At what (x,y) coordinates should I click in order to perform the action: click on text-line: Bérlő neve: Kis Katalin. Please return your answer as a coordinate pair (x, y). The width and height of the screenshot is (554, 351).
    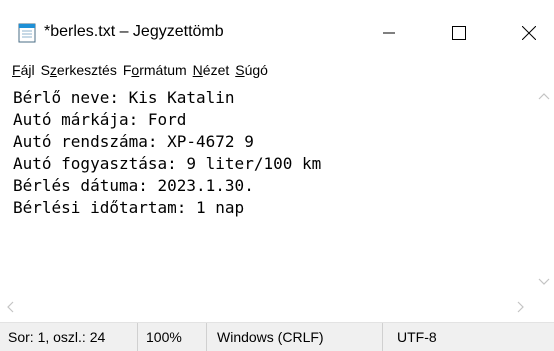
    Looking at the image, I should click on (124, 97).